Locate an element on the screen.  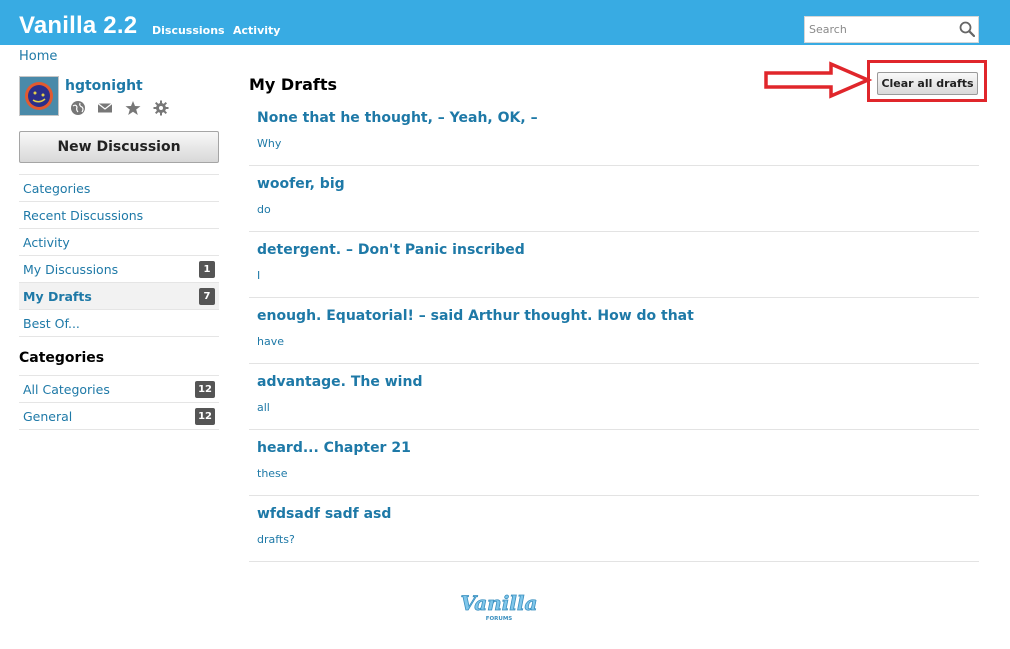
list-item: None that he thought, – Yeah, OK, – Why is located at coordinates (614, 133).